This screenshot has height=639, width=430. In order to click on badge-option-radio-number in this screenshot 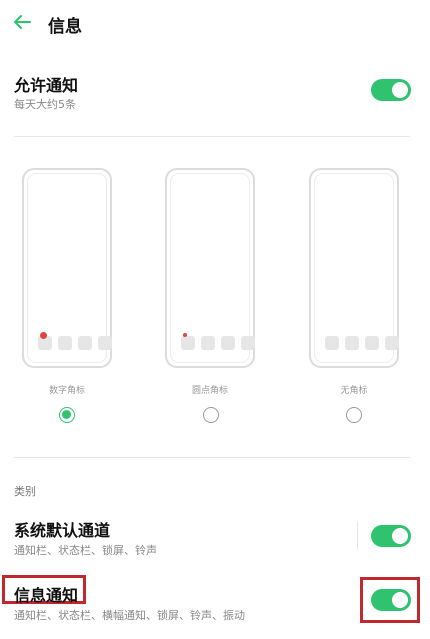, I will do `click(67, 415)`.